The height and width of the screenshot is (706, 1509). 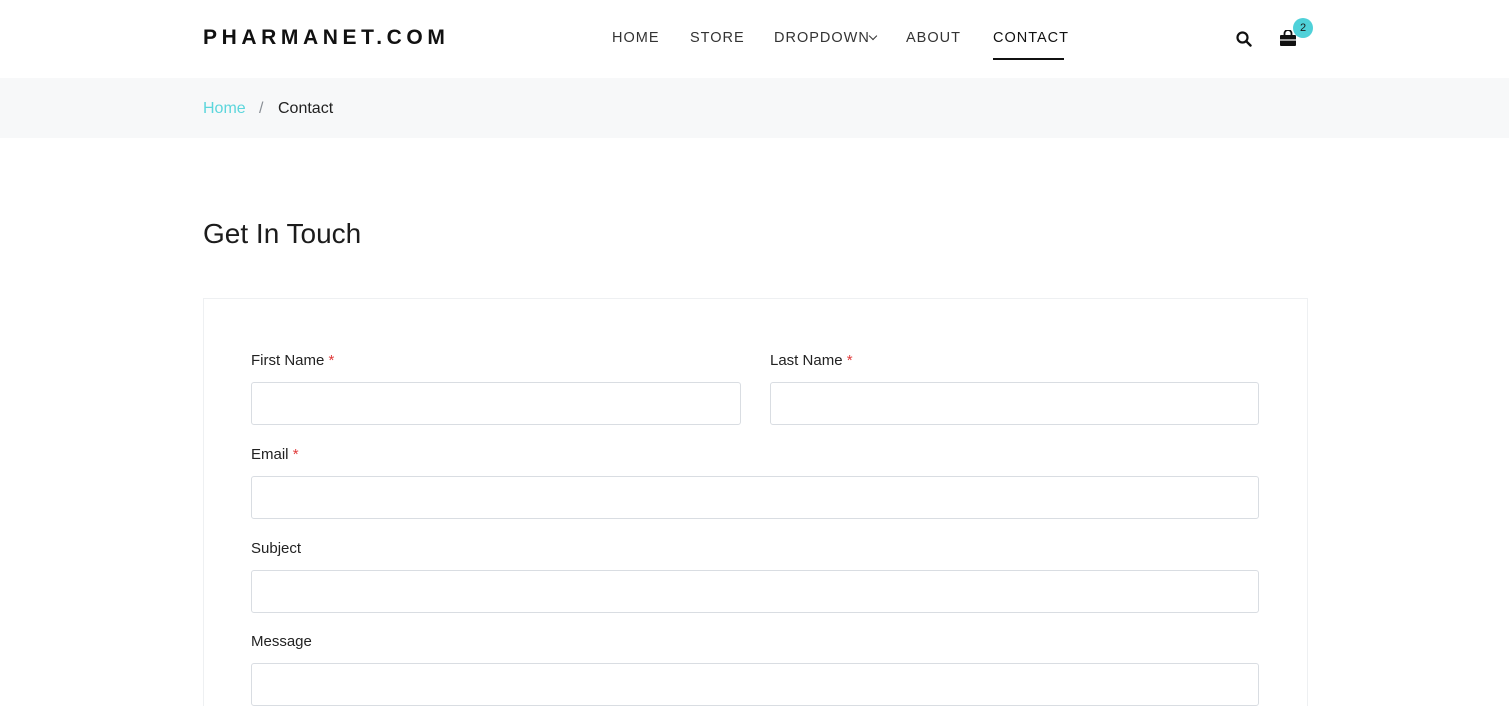 I want to click on search-icon, so click(x=1244, y=41).